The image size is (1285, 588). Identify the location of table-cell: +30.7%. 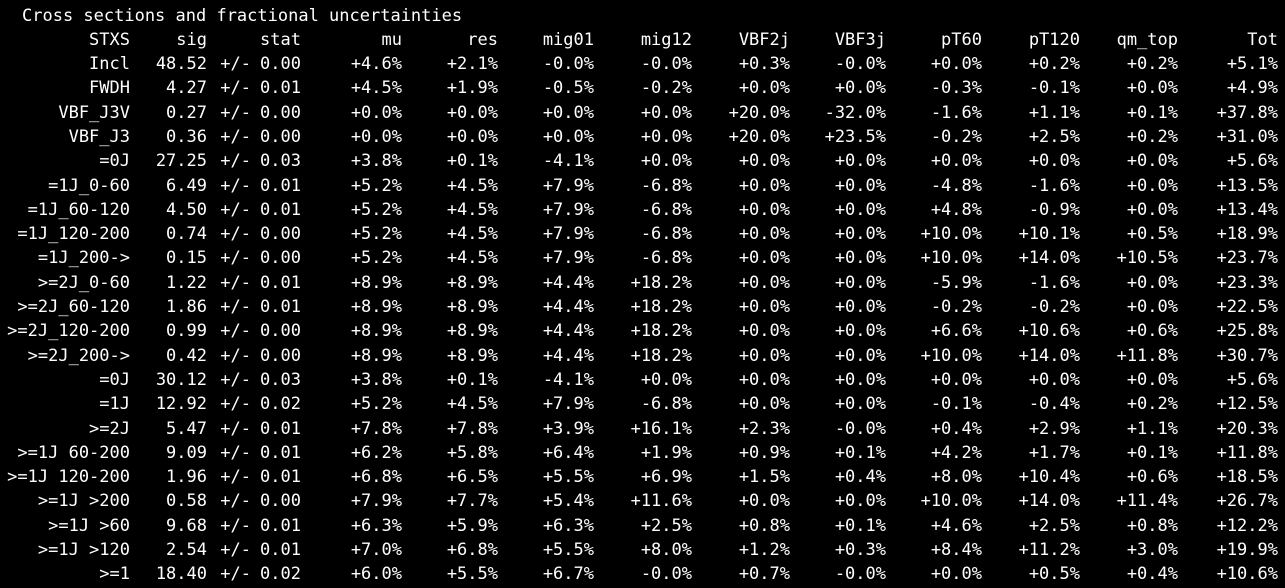
(1247, 355).